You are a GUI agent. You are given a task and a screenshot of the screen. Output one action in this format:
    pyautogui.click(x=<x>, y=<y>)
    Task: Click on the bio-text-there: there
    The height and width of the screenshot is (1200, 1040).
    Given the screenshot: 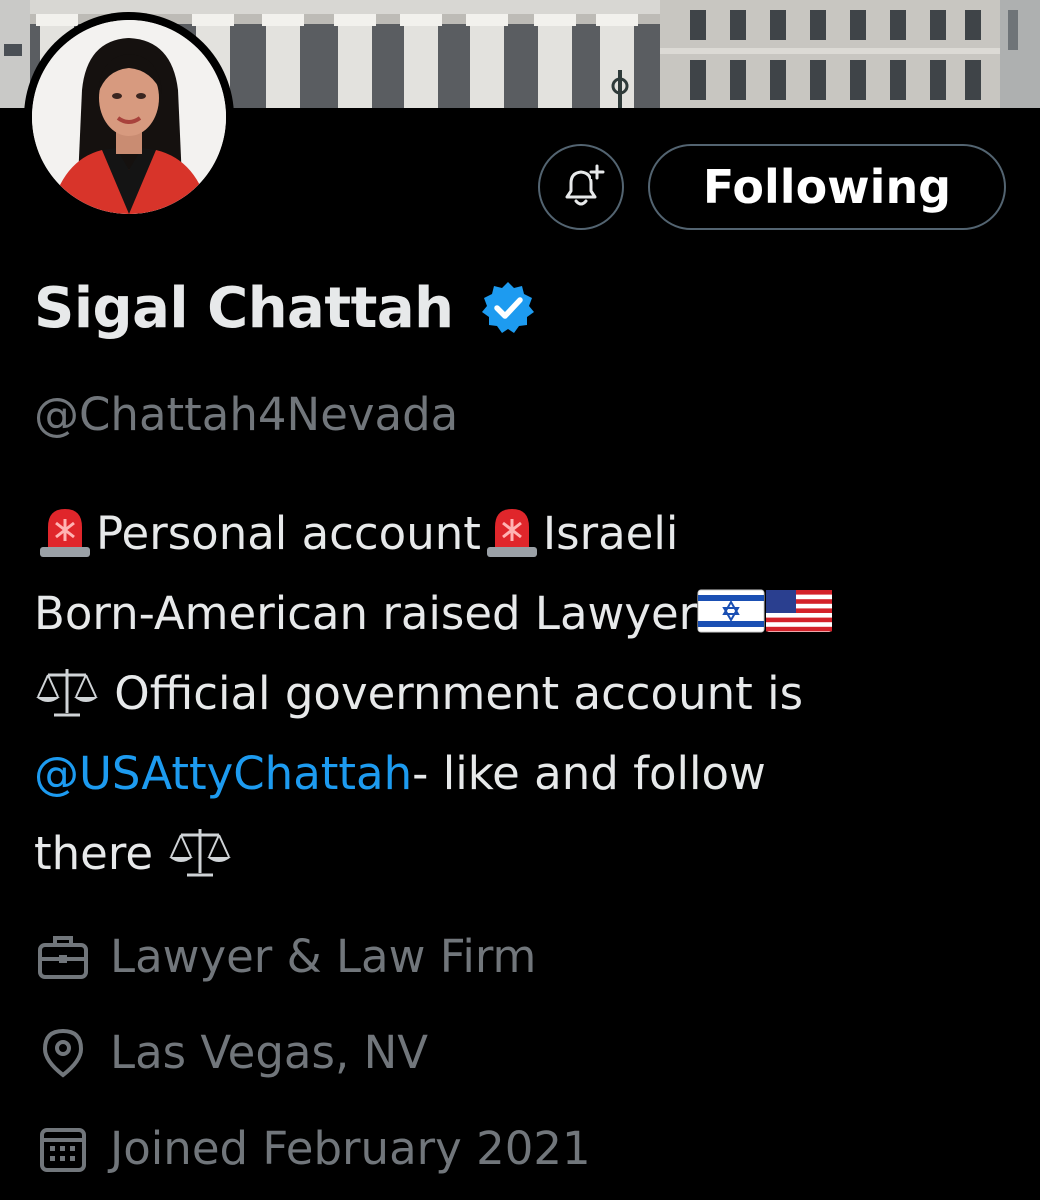 What is the action you would take?
    pyautogui.click(x=101, y=853)
    